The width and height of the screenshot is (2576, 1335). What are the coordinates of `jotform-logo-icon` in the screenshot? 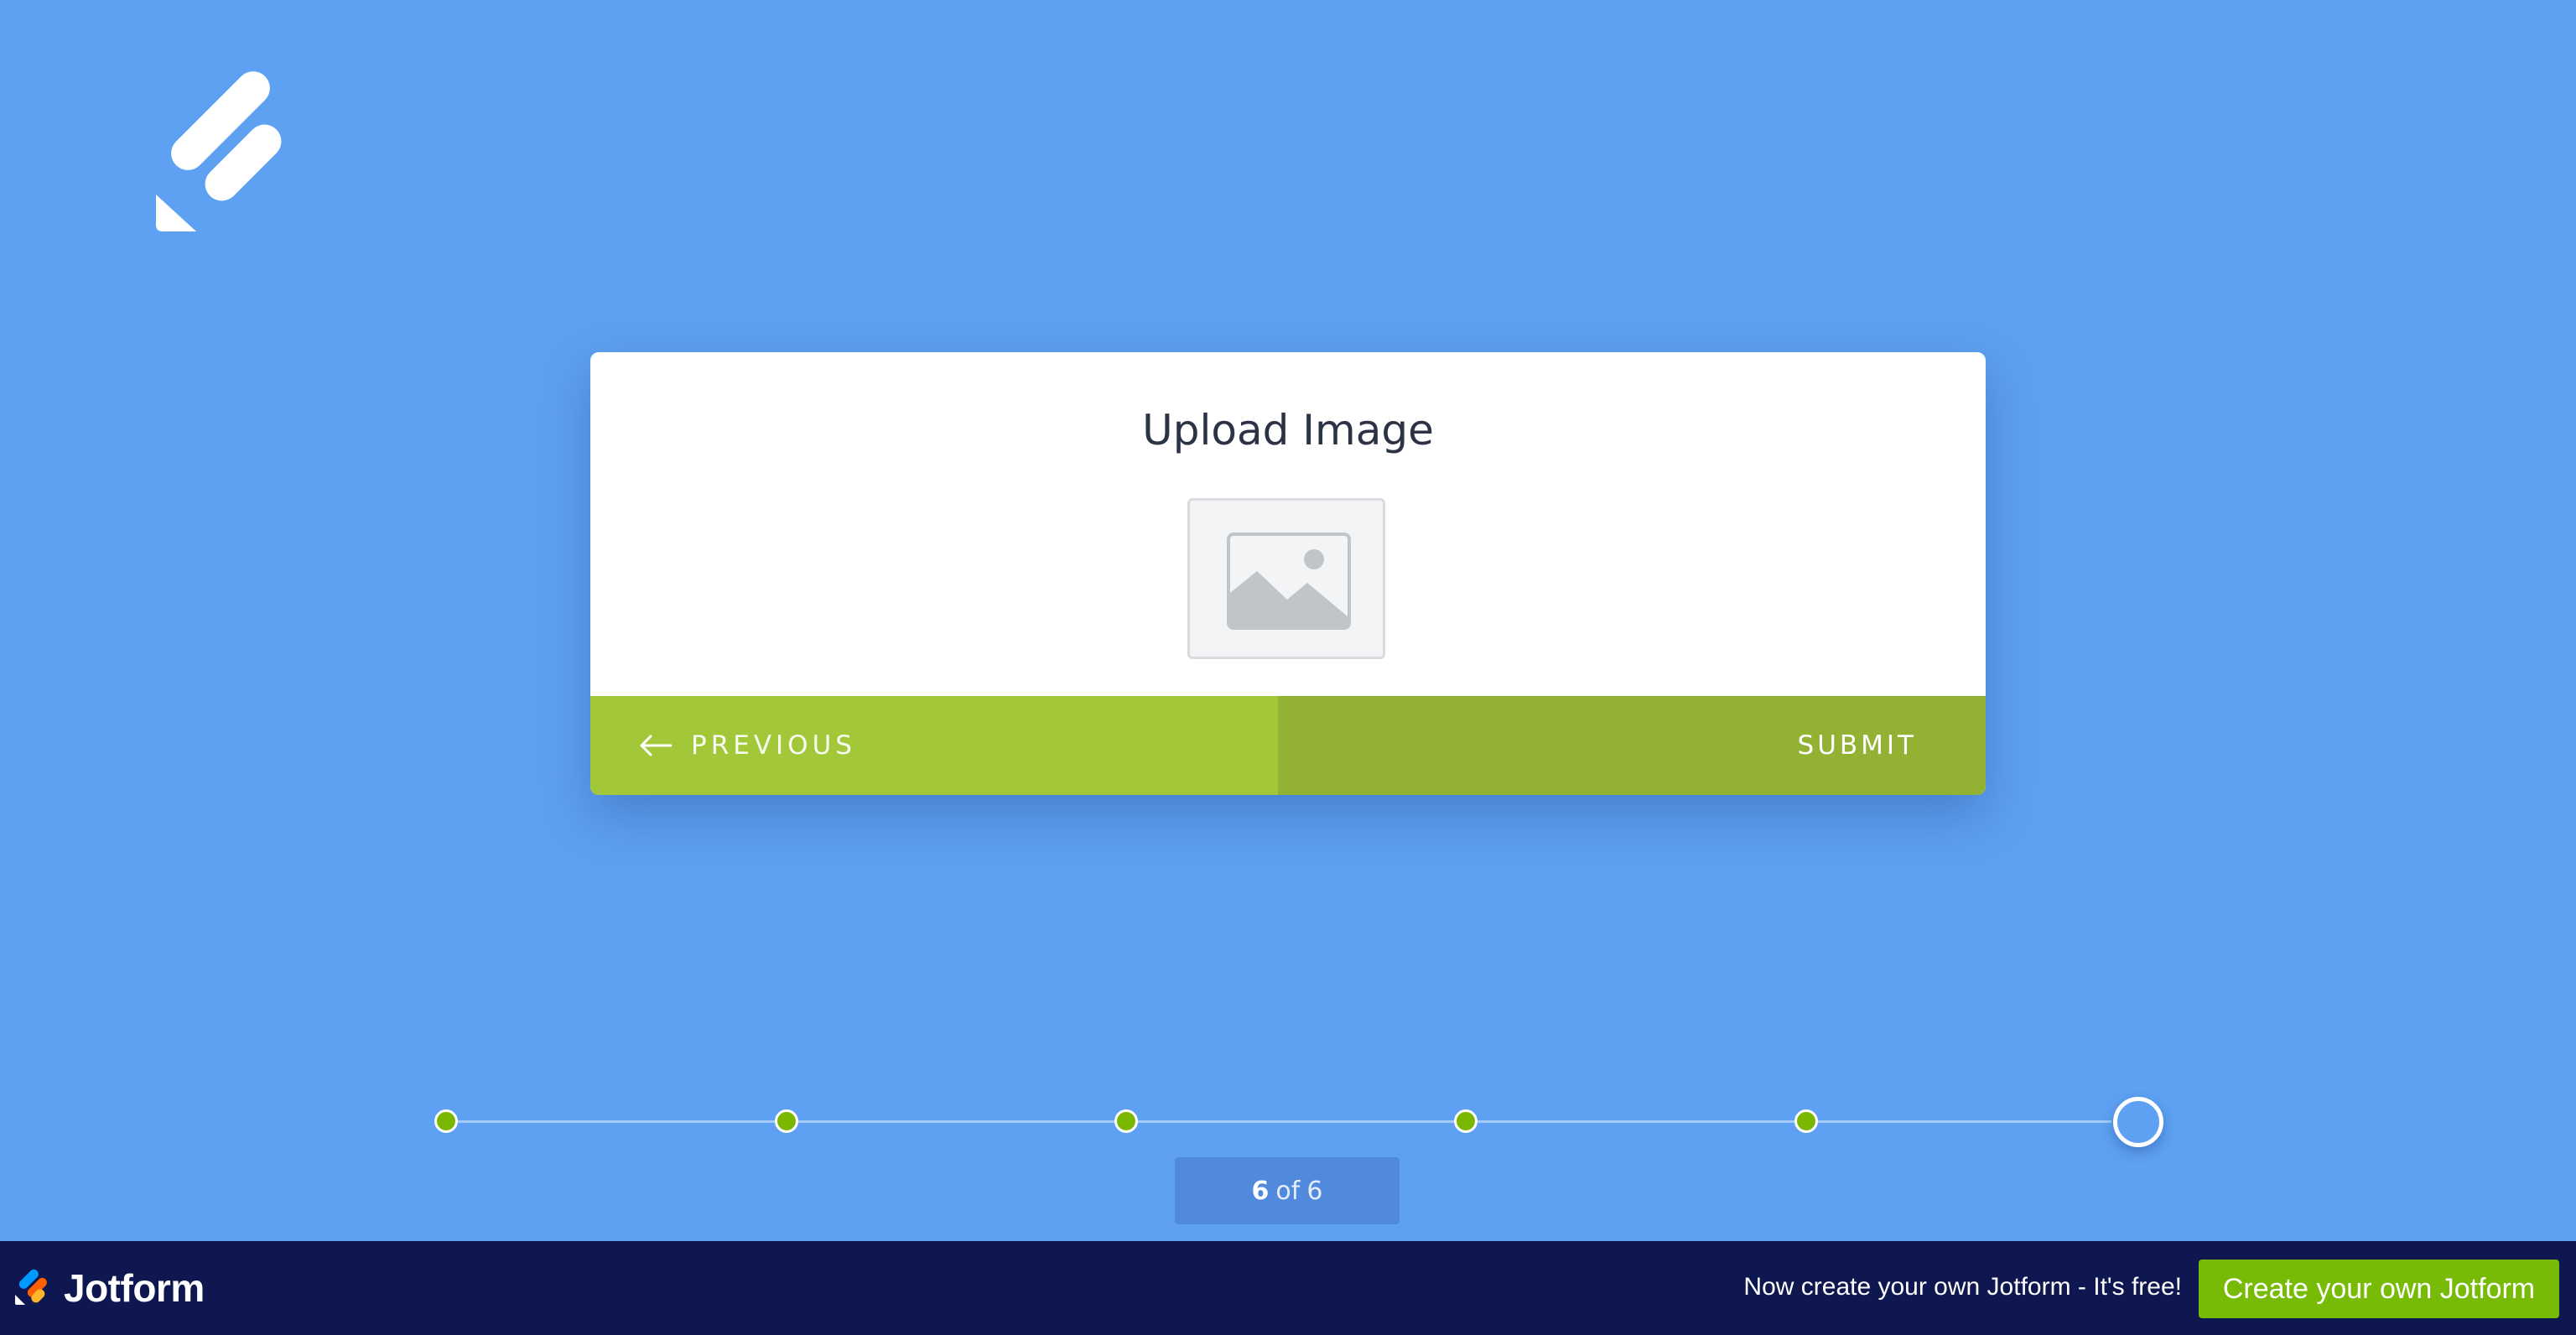 It's located at (230, 150).